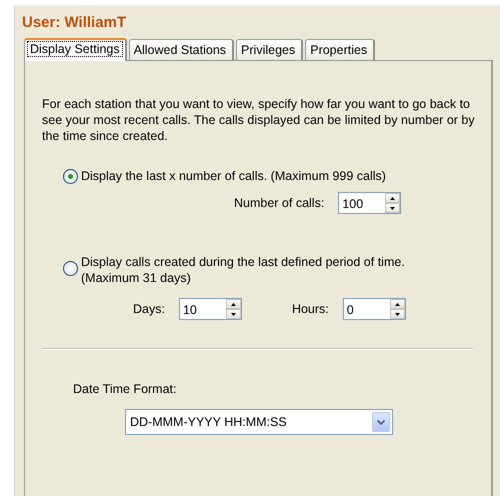 This screenshot has height=496, width=500. Describe the element at coordinates (234, 176) in the screenshot. I see `radio-label: Display the last x number of calls. (Maximum 999 calls)` at that location.